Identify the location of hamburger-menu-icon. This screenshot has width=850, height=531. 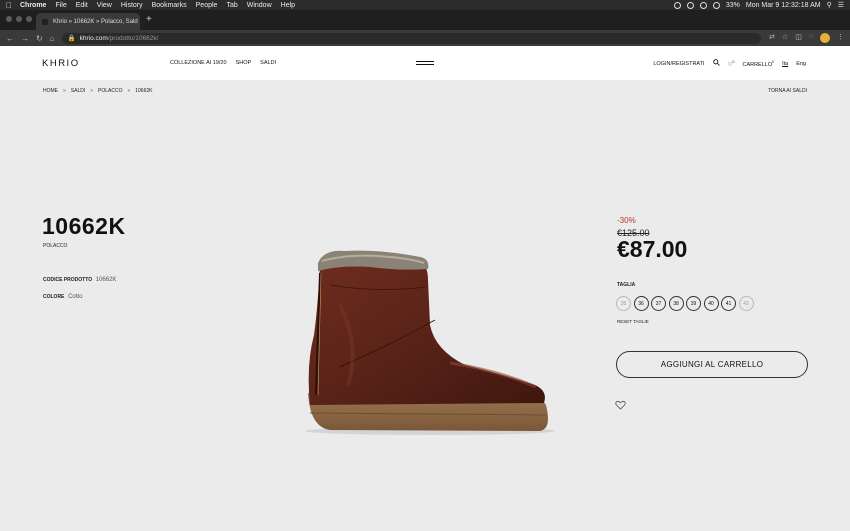
(425, 63).